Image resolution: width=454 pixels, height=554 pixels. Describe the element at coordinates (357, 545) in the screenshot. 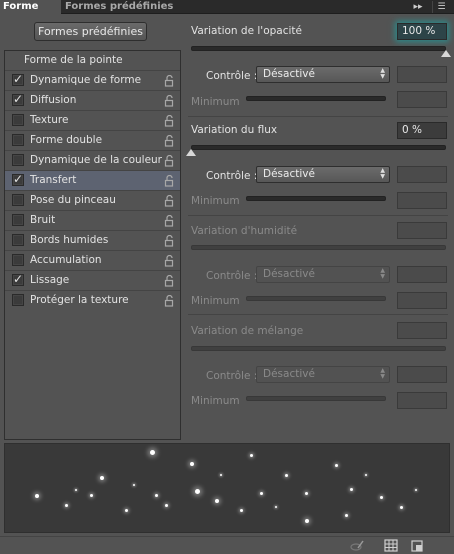

I see `brush-toggle-icon` at that location.